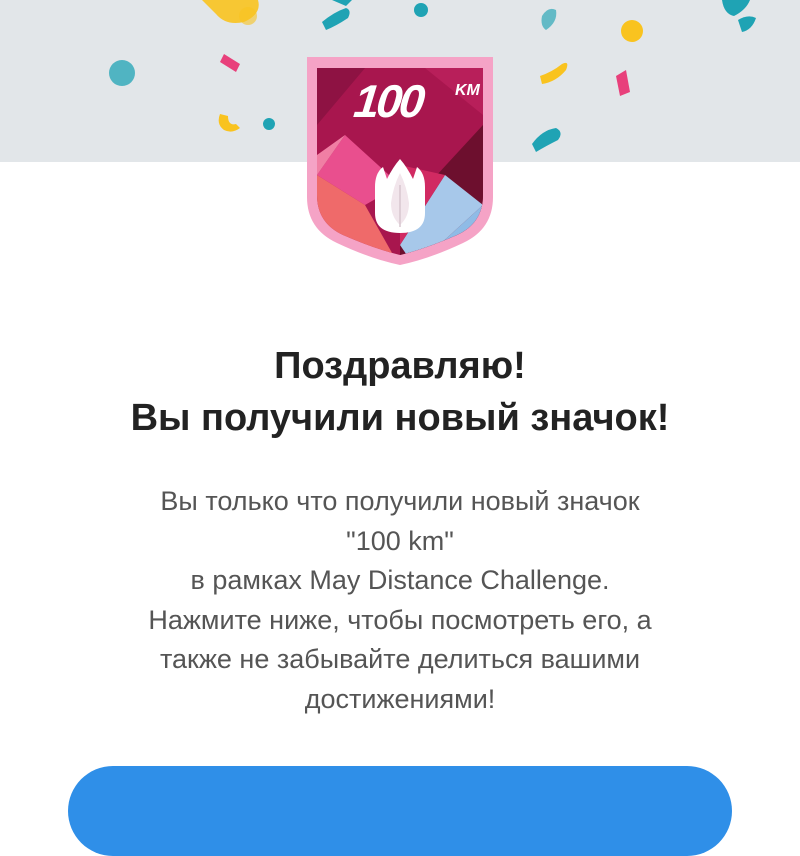  I want to click on message-line: достижениями!, so click(400, 698).